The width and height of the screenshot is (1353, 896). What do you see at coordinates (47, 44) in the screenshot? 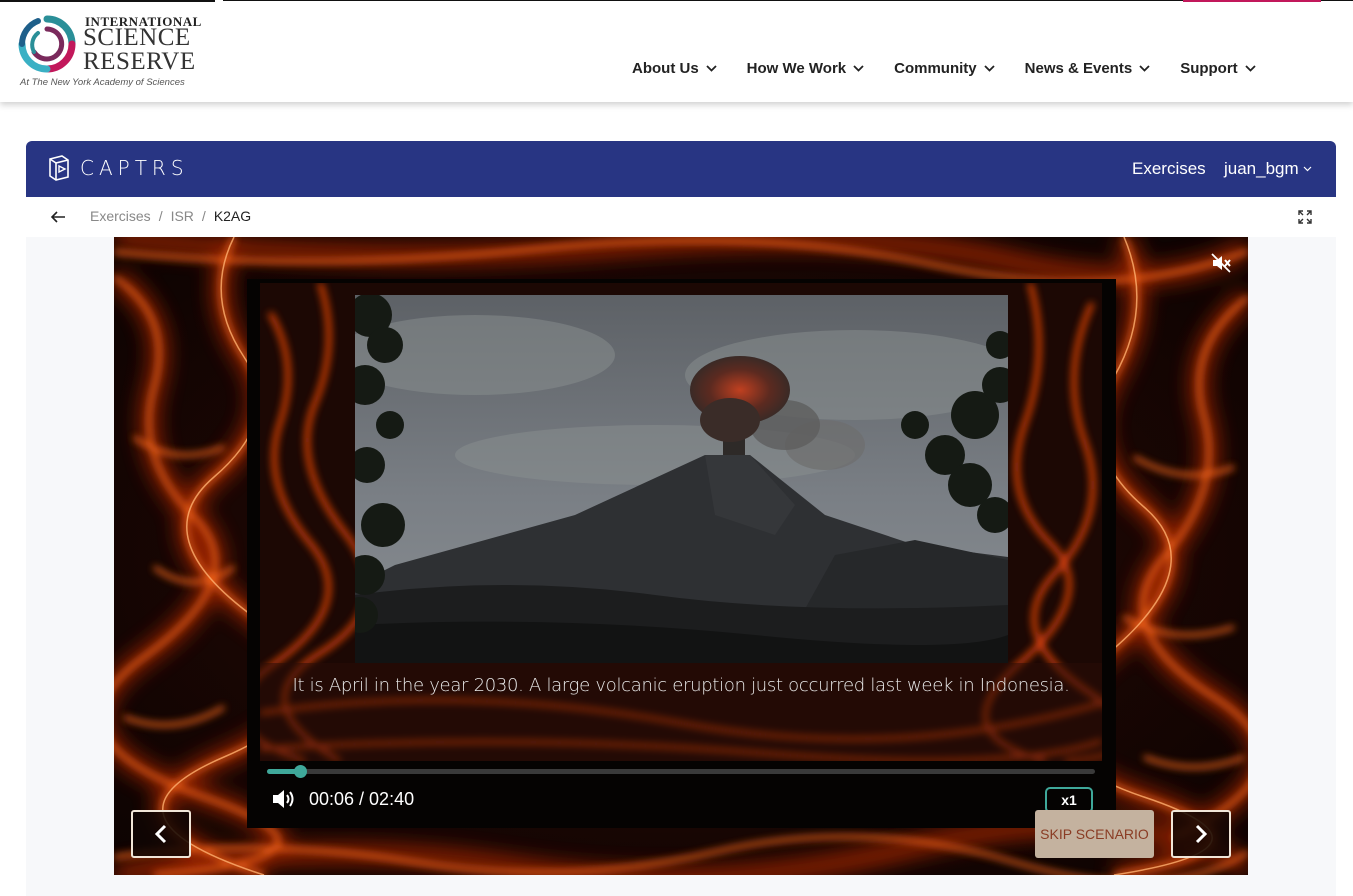
I see `isr-logo-mark-icon` at bounding box center [47, 44].